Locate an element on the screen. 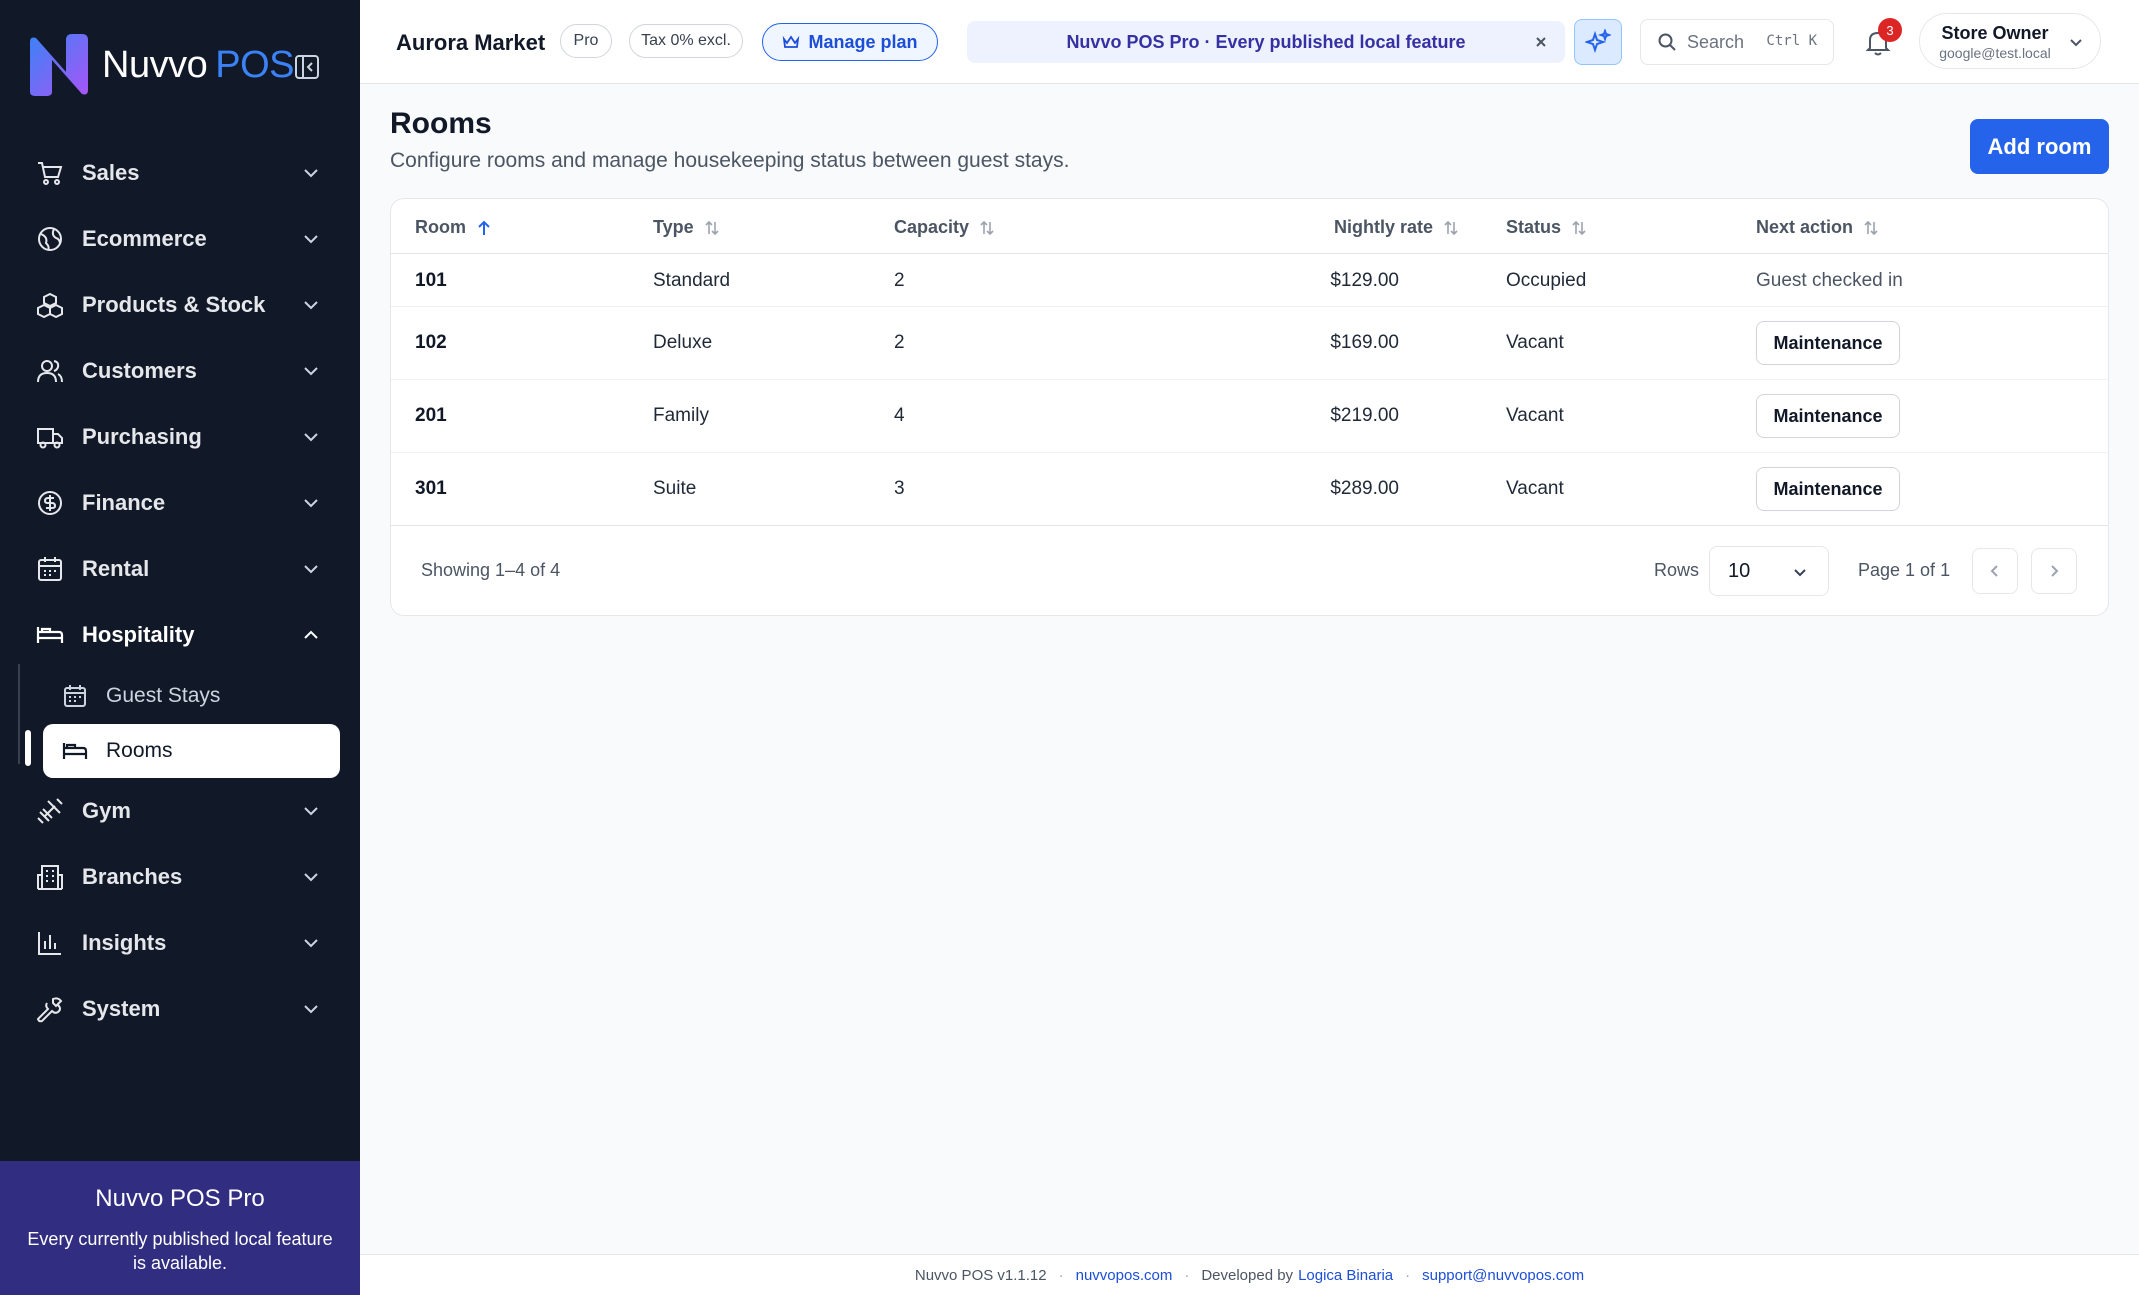 Image resolution: width=2139 pixels, height=1295 pixels. search-icon is located at coordinates (1667, 42).